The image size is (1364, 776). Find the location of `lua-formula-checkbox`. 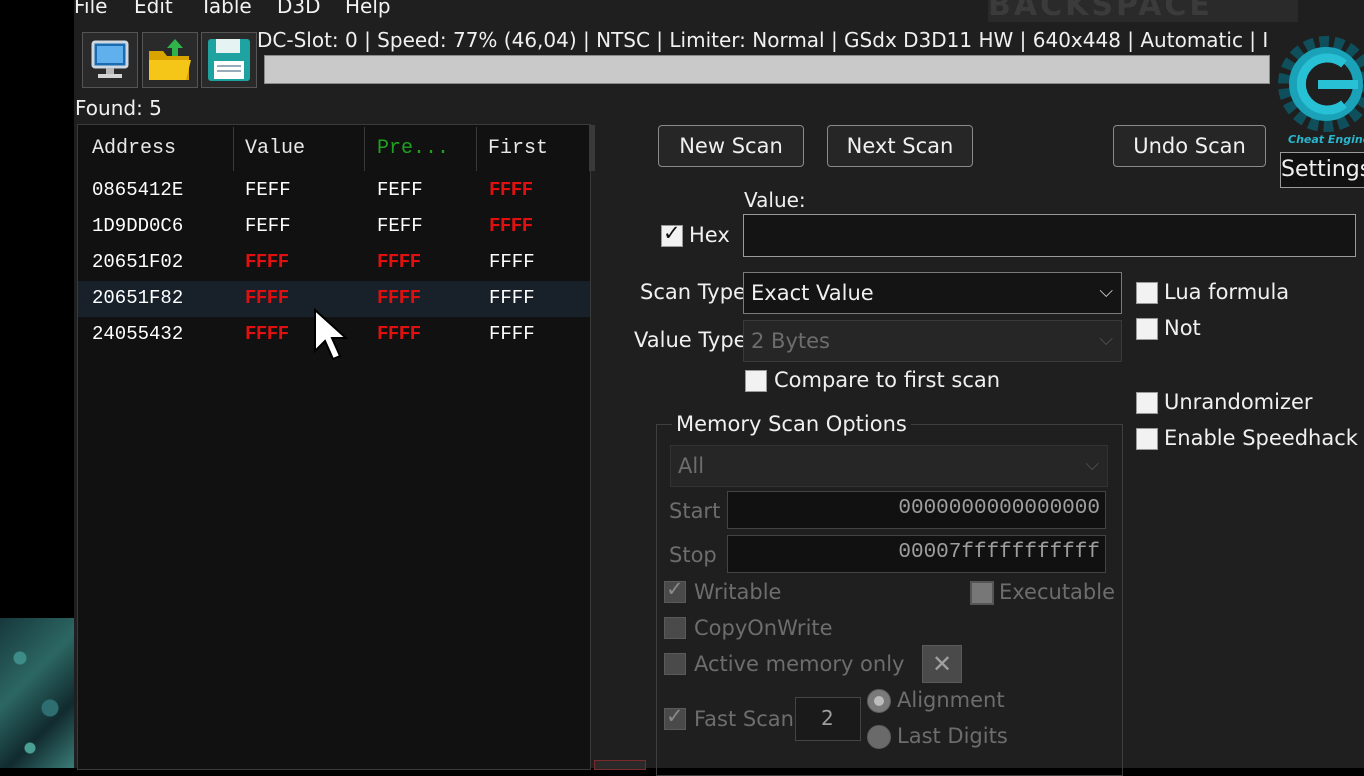

lua-formula-checkbox is located at coordinates (1147, 293).